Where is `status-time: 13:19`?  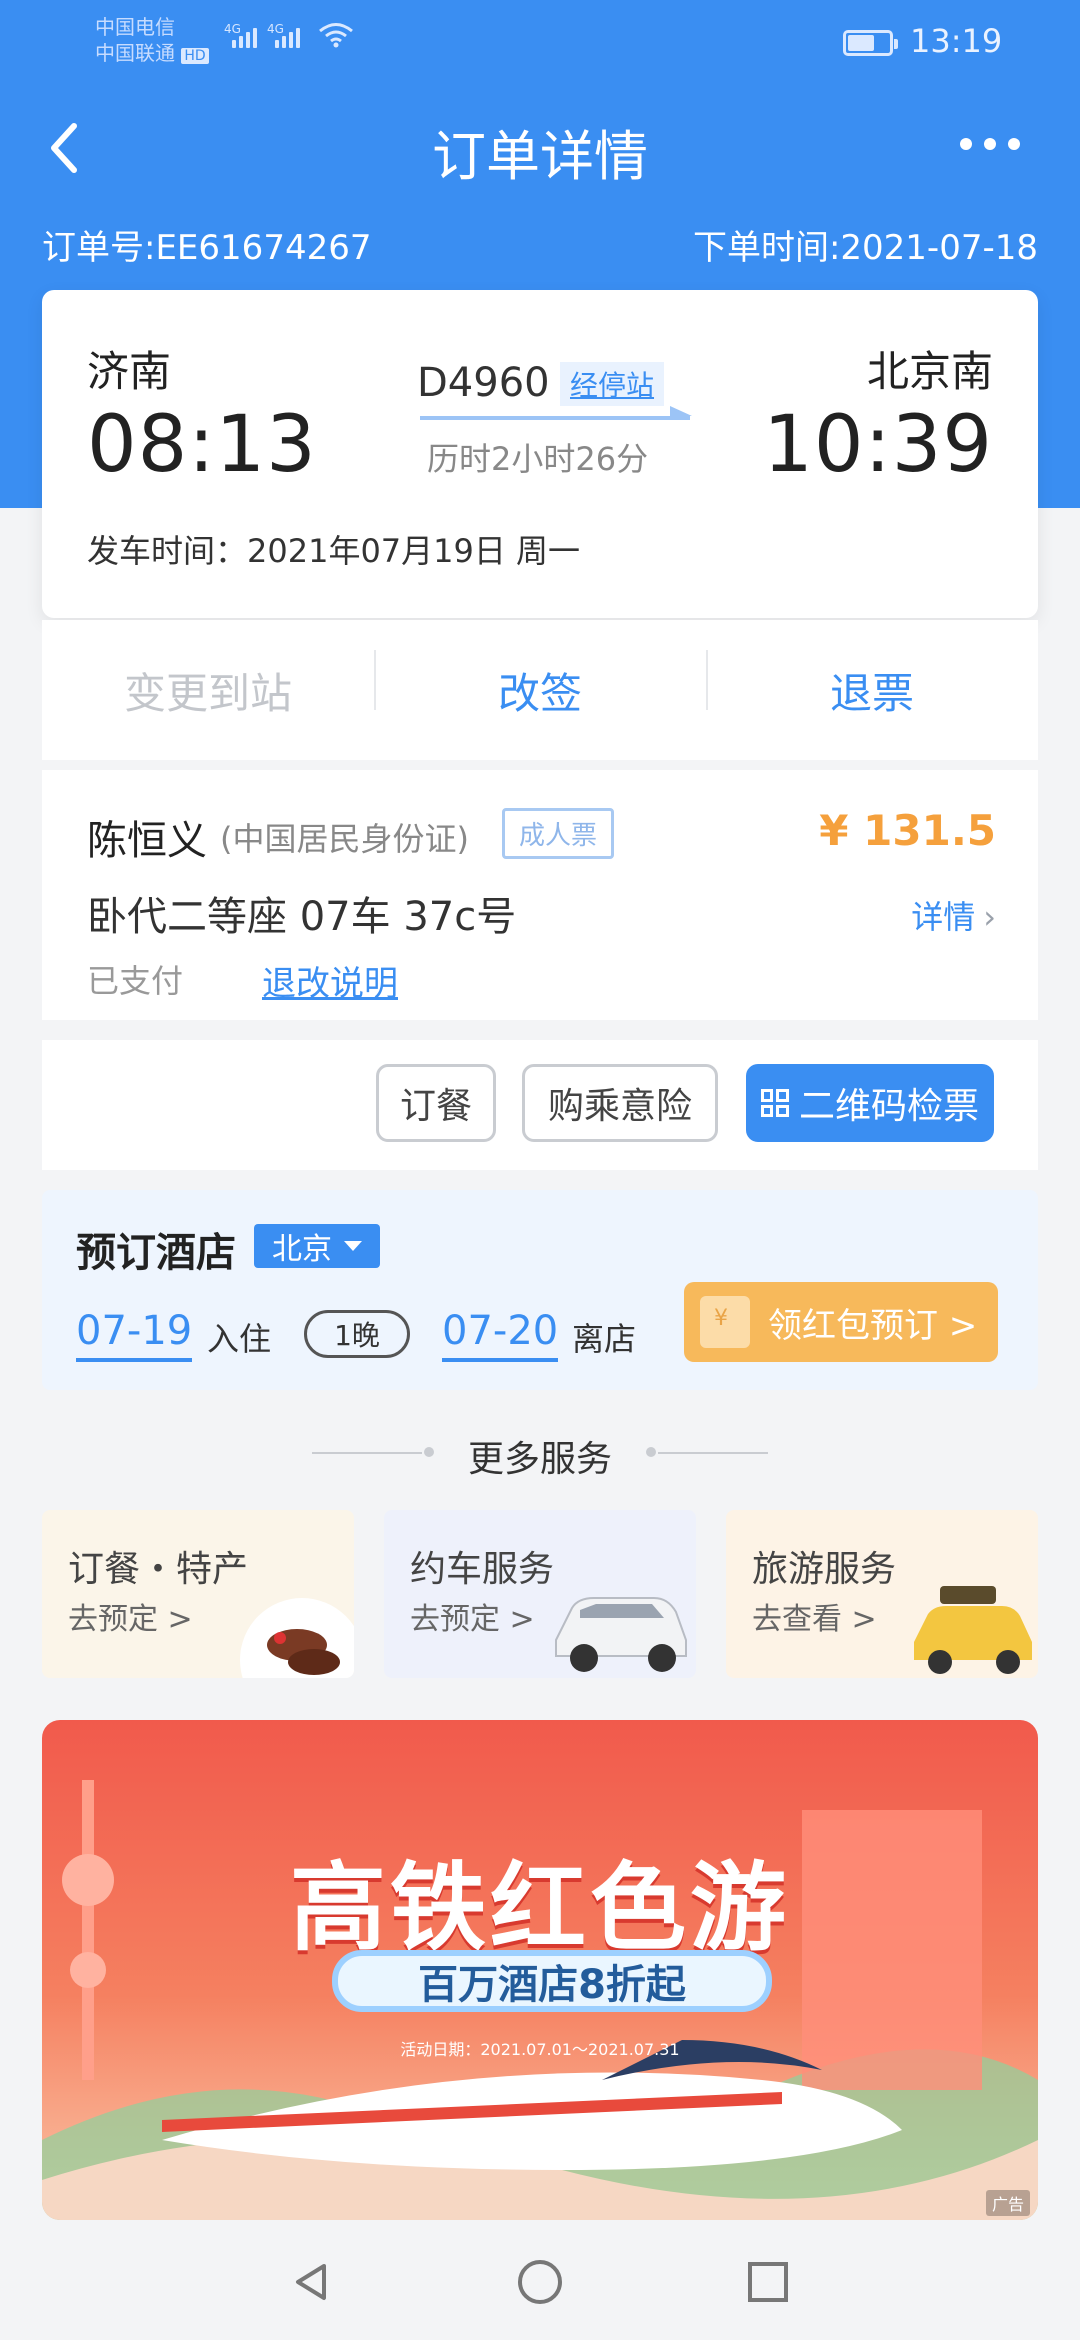
status-time: 13:19 is located at coordinates (956, 41).